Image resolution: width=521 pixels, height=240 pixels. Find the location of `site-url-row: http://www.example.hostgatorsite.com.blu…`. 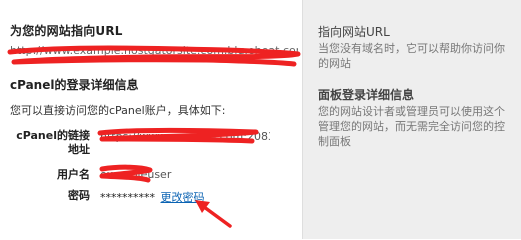

site-url-row: http://www.example.hostgatorsite.com.blu… is located at coordinates (154, 53).